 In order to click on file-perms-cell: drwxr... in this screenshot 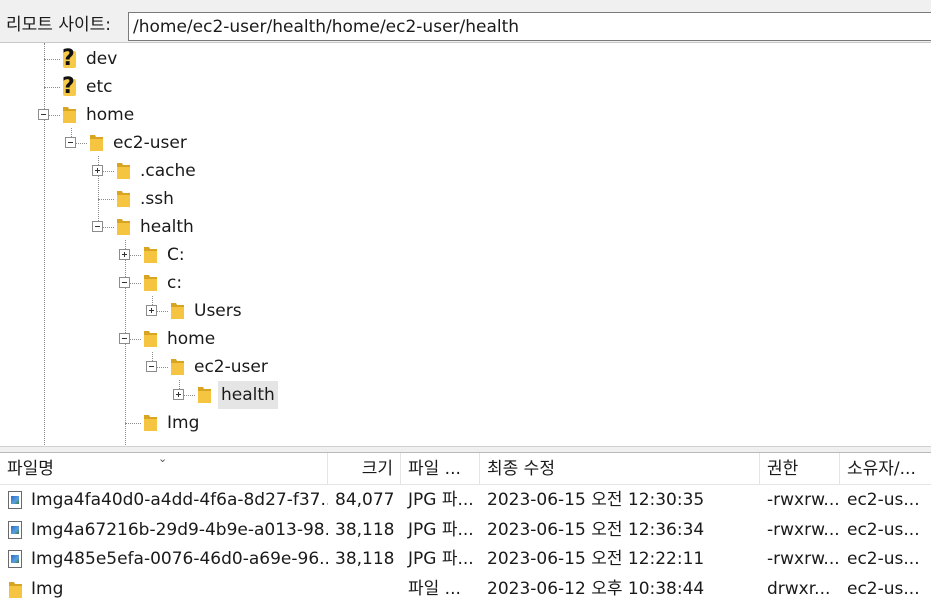, I will do `click(799, 588)`.